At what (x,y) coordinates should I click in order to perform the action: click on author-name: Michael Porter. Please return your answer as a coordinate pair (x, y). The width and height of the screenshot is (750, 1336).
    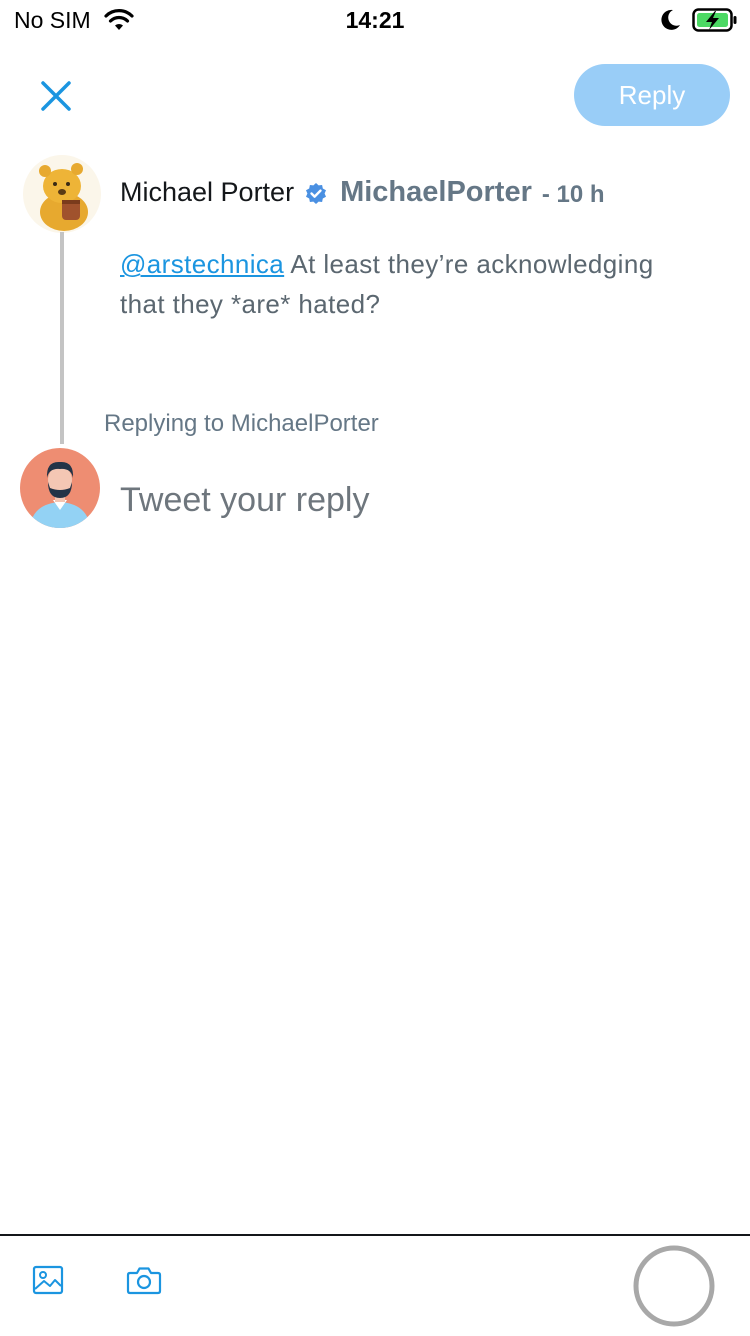
    Looking at the image, I should click on (207, 192).